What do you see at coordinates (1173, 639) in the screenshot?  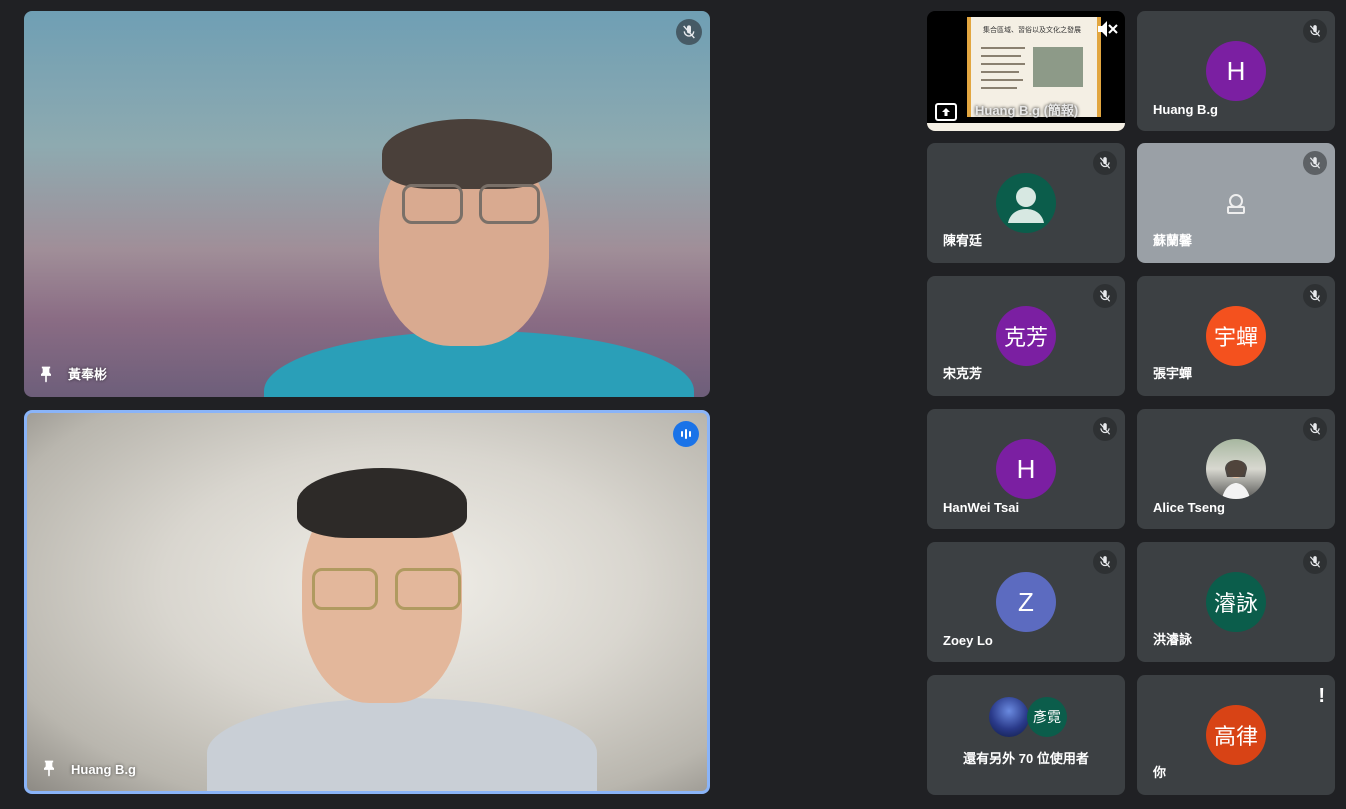 I see `participant-name: 洪濬詠` at bounding box center [1173, 639].